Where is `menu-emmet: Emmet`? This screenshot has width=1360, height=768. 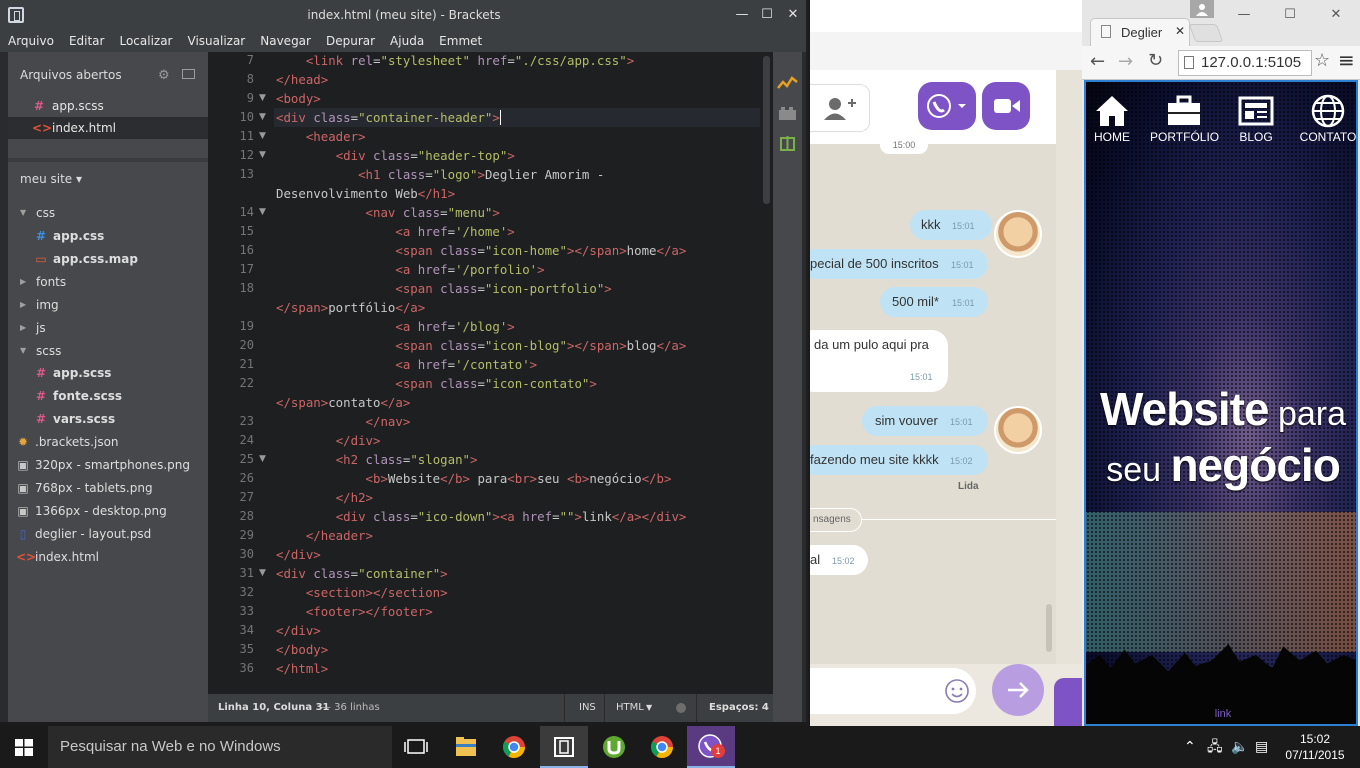 menu-emmet: Emmet is located at coordinates (460, 40).